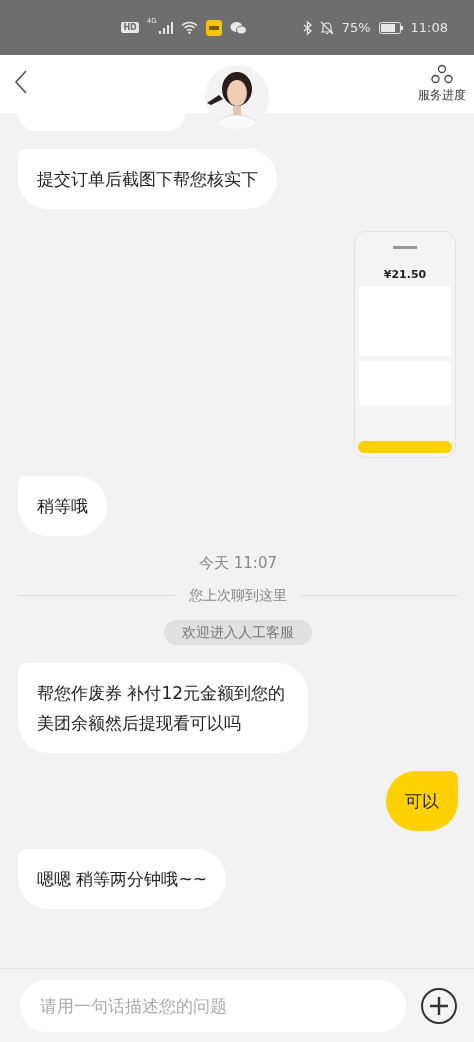  What do you see at coordinates (122, 879) in the screenshot?
I see `message-bubble: 嗯嗯 稍等两分钟哦~~` at bounding box center [122, 879].